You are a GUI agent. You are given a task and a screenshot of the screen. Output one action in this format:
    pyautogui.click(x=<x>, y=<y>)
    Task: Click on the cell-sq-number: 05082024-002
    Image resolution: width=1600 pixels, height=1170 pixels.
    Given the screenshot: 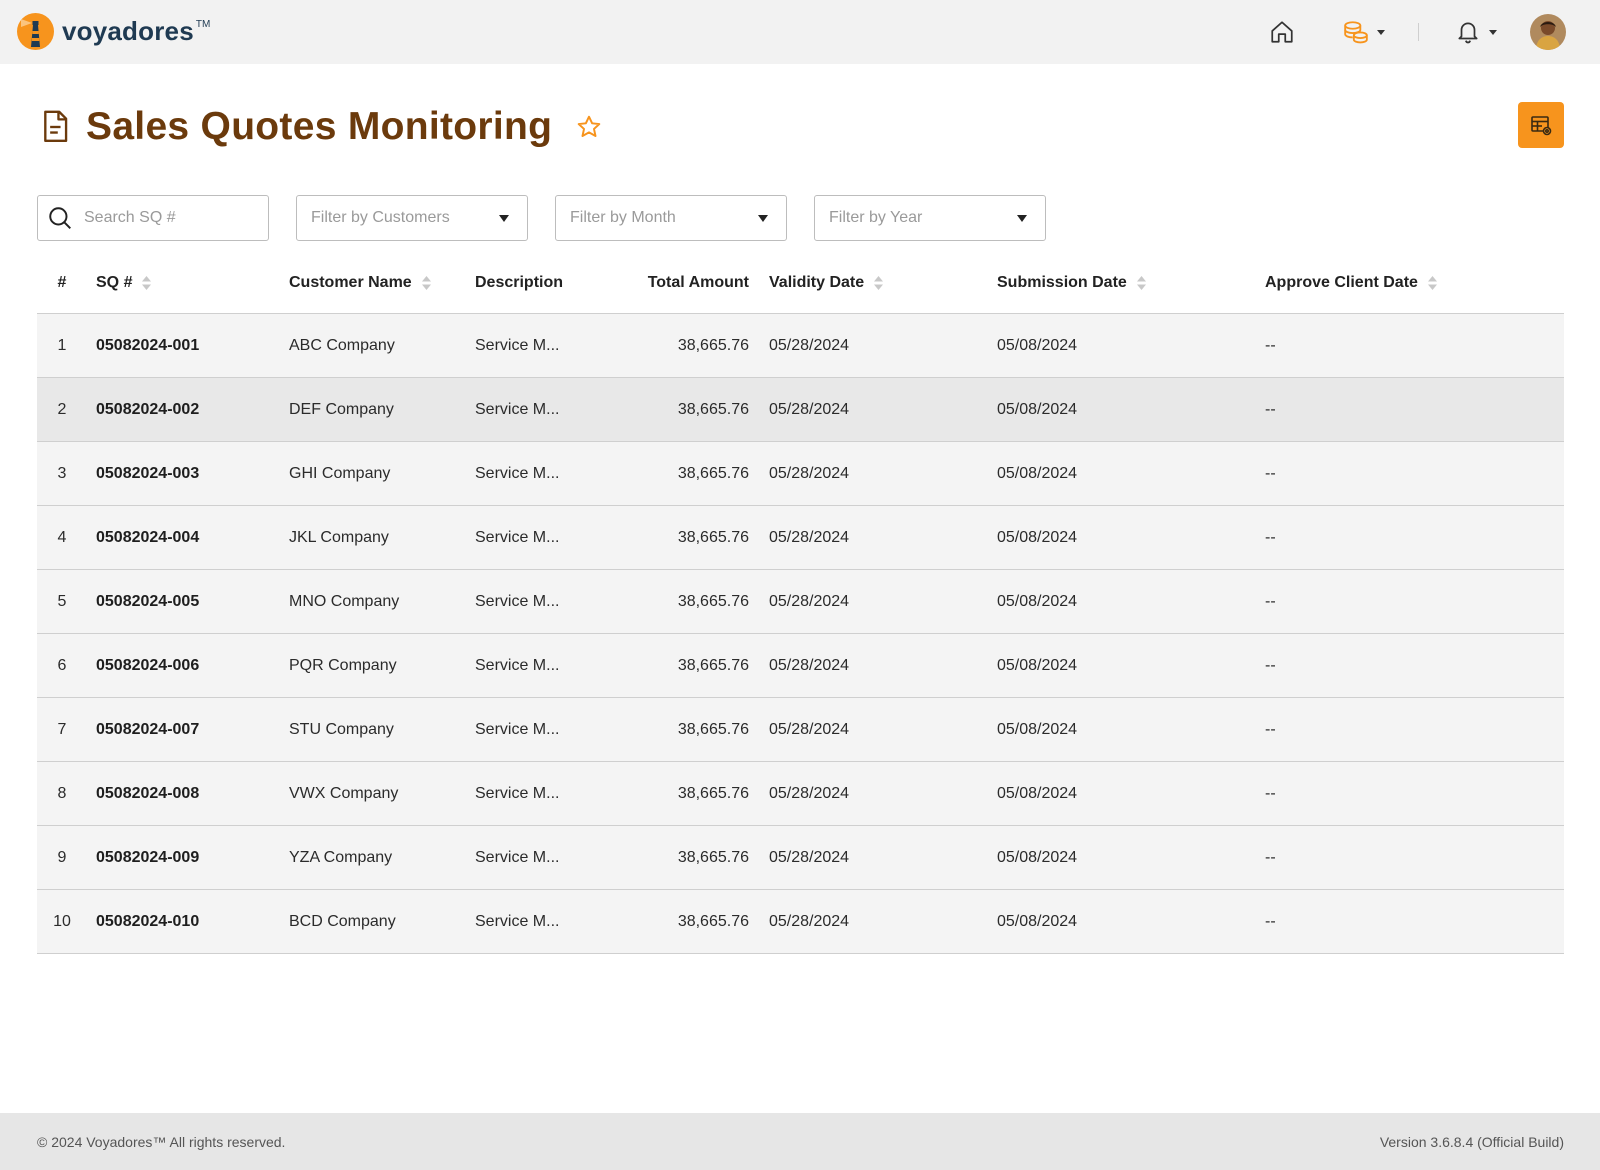 What is the action you would take?
    pyautogui.click(x=148, y=409)
    